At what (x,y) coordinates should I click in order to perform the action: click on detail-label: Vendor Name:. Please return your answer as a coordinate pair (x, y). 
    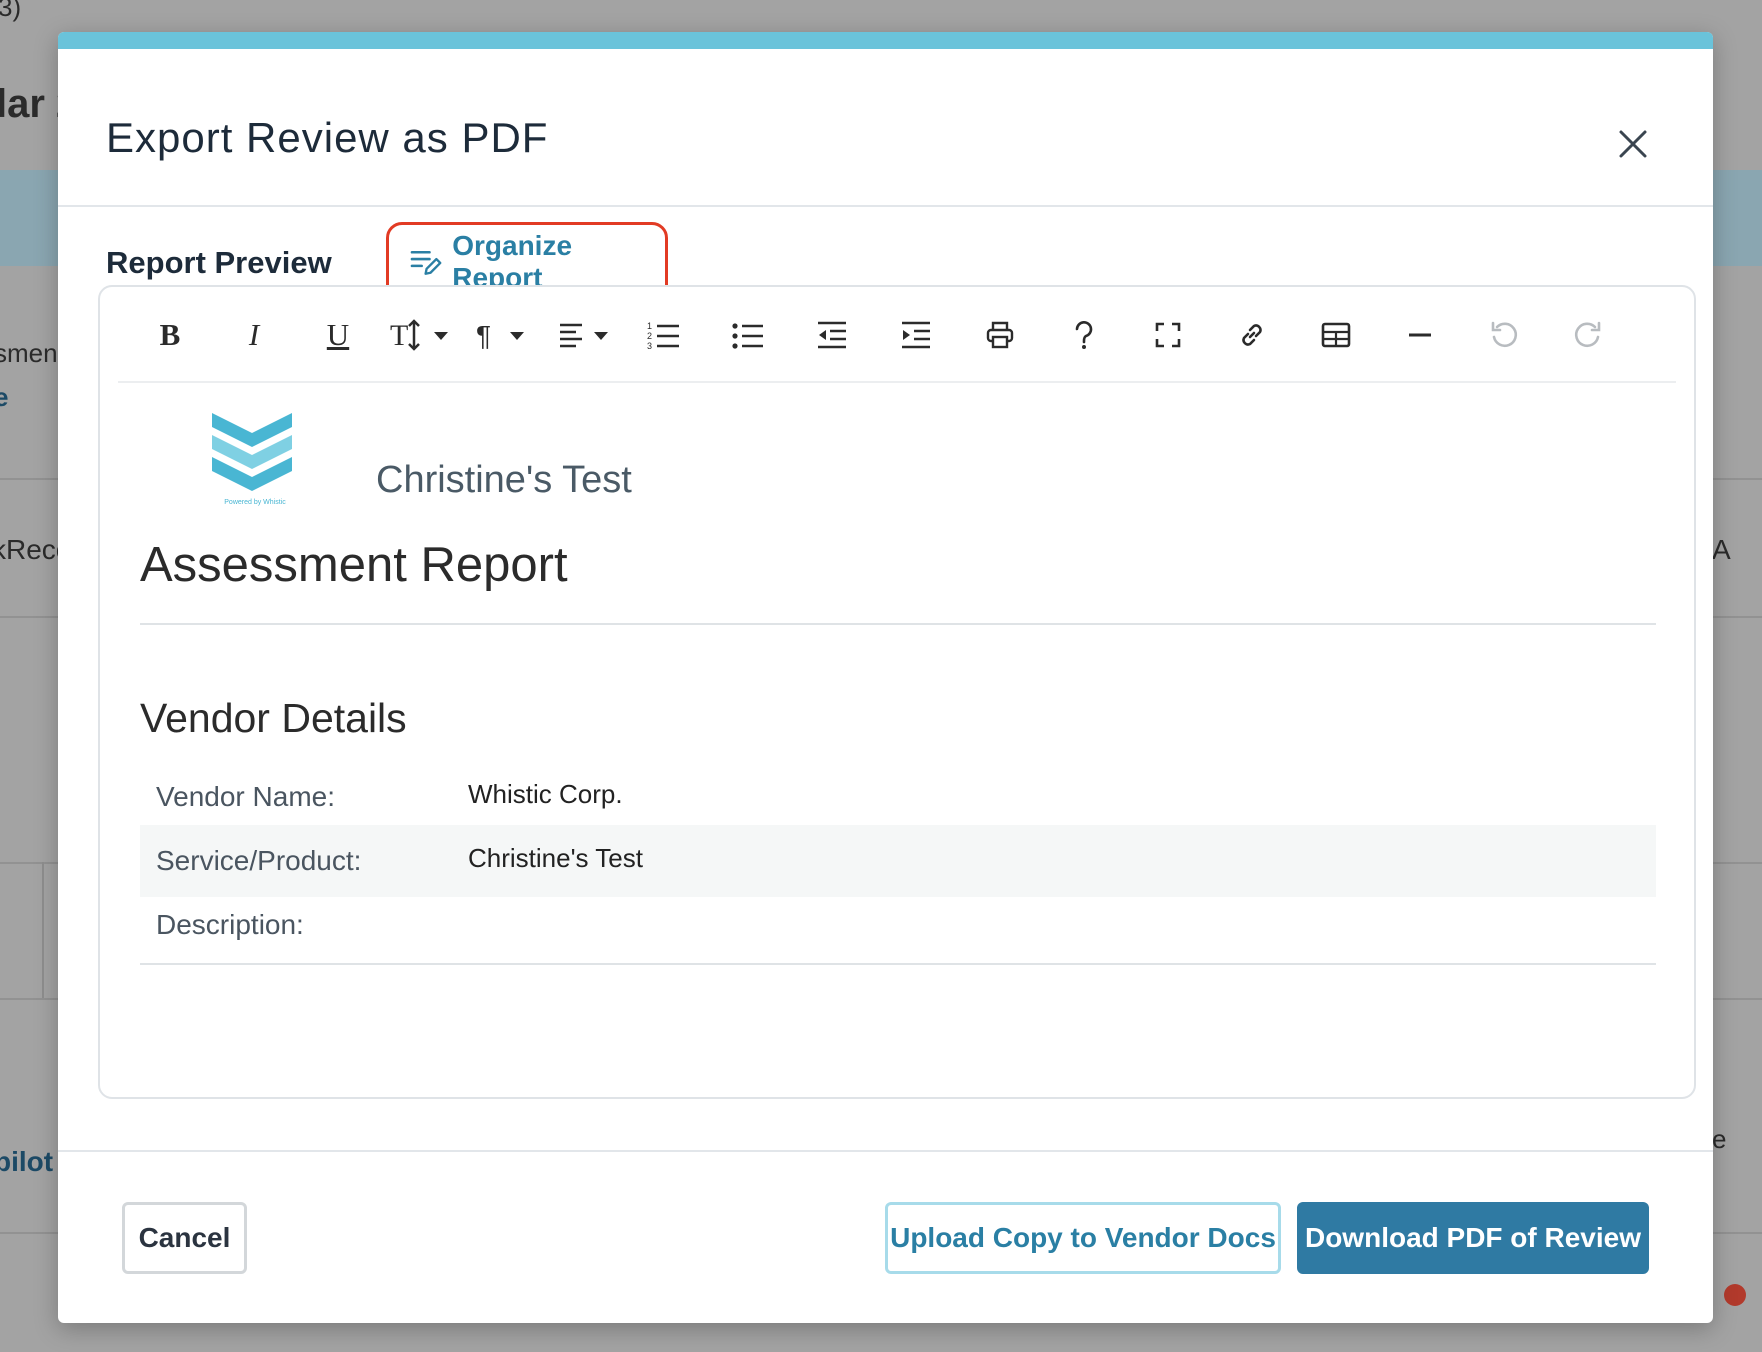
    Looking at the image, I should click on (245, 796).